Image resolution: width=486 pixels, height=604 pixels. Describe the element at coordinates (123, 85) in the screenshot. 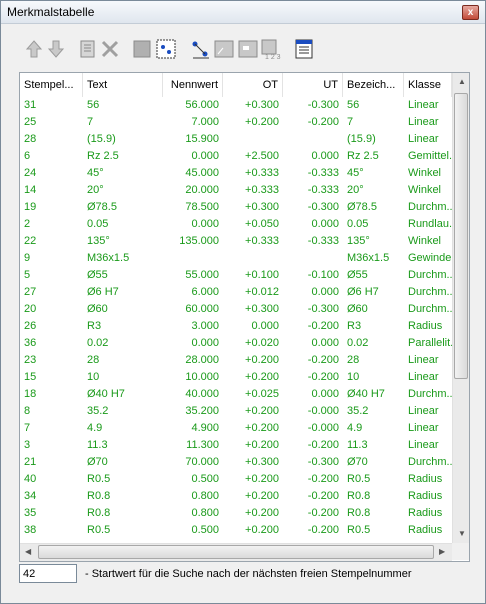

I see `column-header-text: Text` at that location.